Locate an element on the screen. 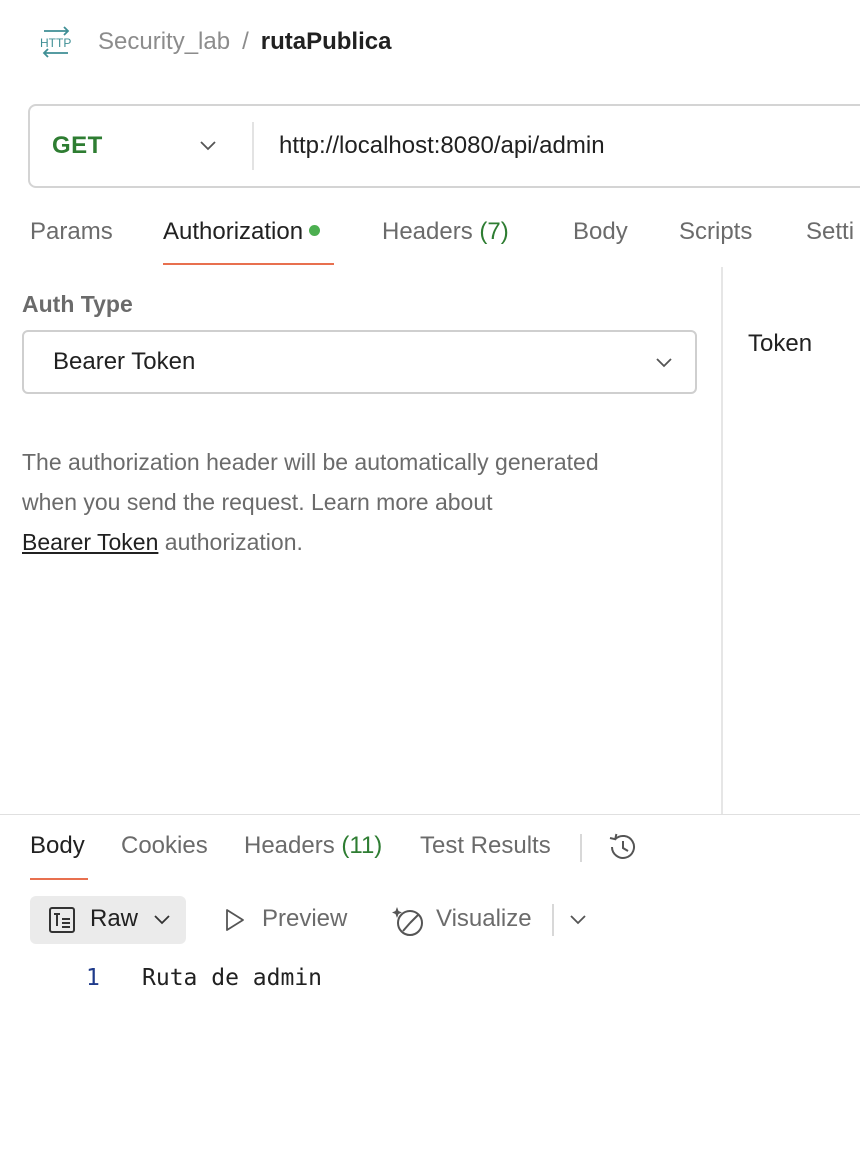 Image resolution: width=860 pixels, height=1176 pixels. raw-format-button: Raw is located at coordinates (108, 920).